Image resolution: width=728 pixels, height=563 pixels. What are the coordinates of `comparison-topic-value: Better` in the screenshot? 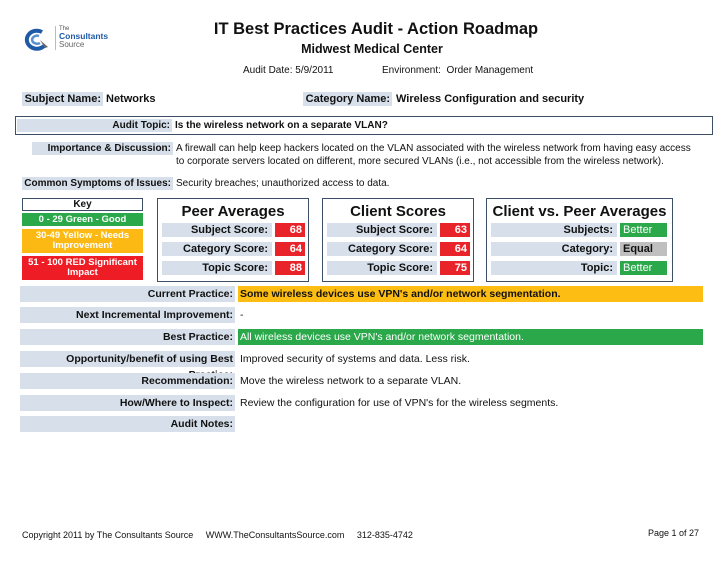 It's located at (643, 268).